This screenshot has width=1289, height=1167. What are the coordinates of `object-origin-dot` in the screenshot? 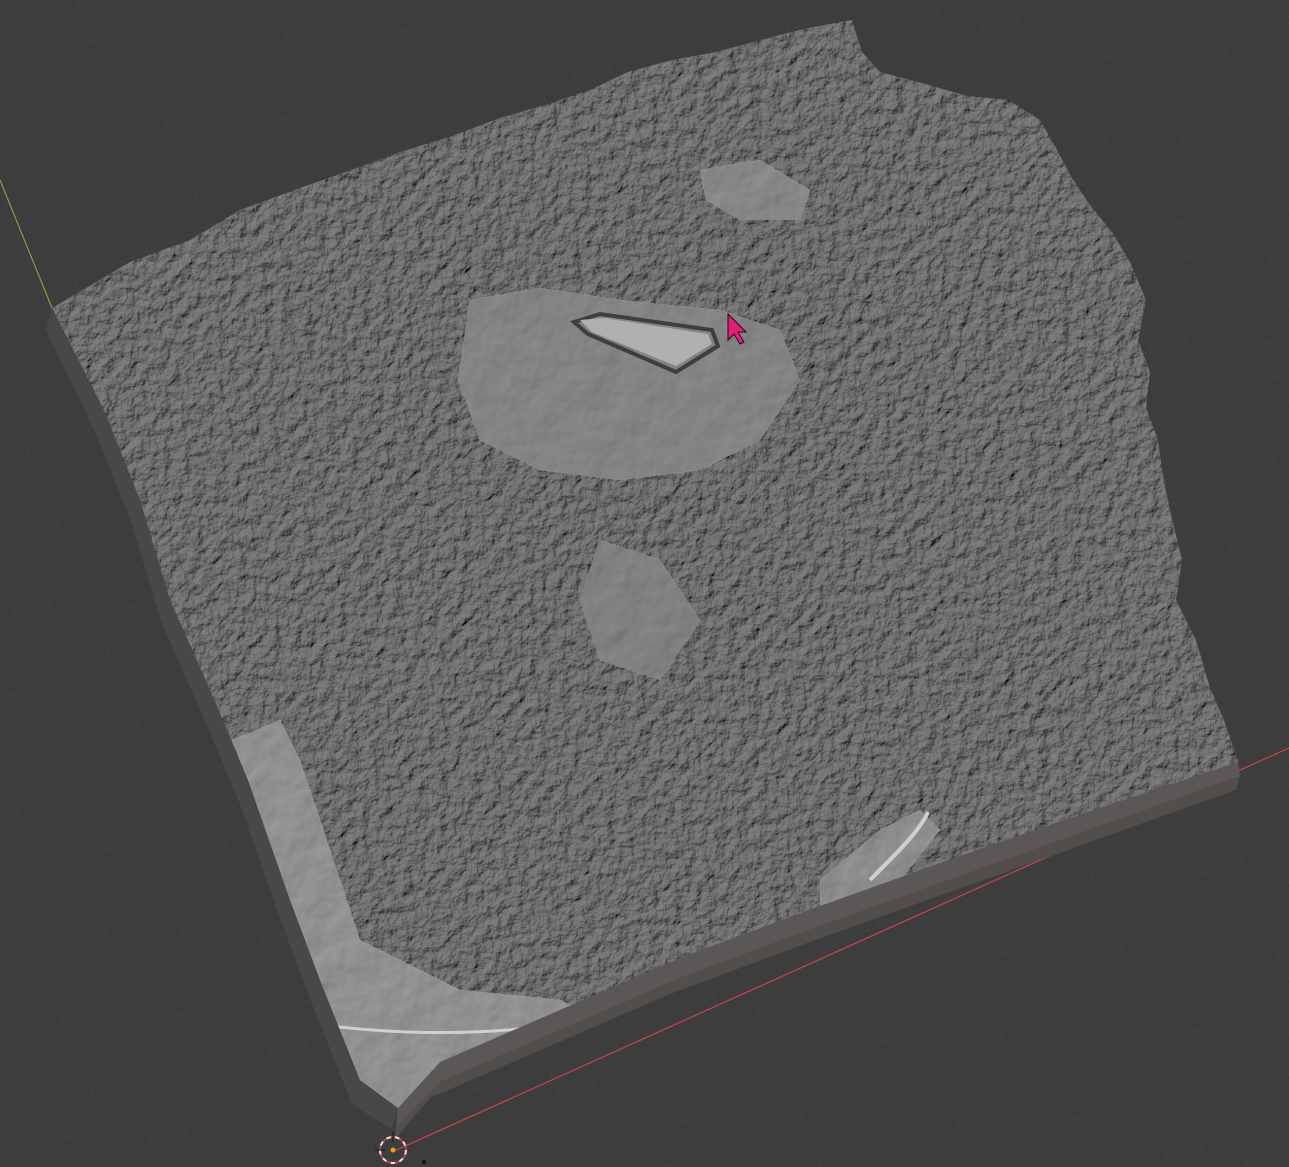 It's located at (424, 1162).